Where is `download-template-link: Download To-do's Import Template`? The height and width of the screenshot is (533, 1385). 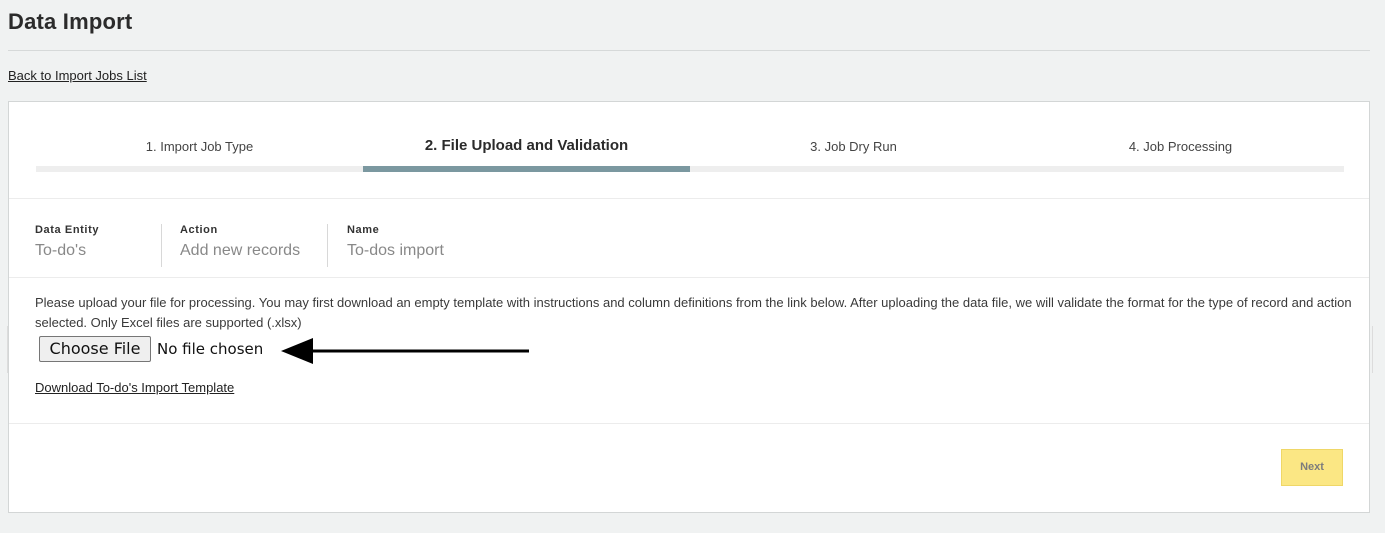
download-template-link: Download To-do's Import Template is located at coordinates (134, 387).